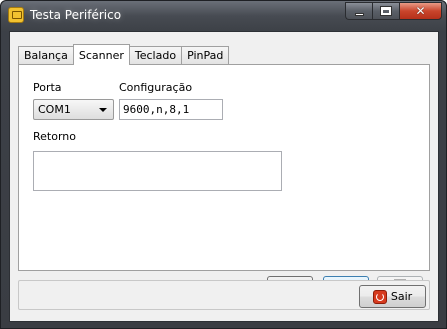  Describe the element at coordinates (223, 16) in the screenshot. I see `title-bar: Testa Periférico ✕` at that location.